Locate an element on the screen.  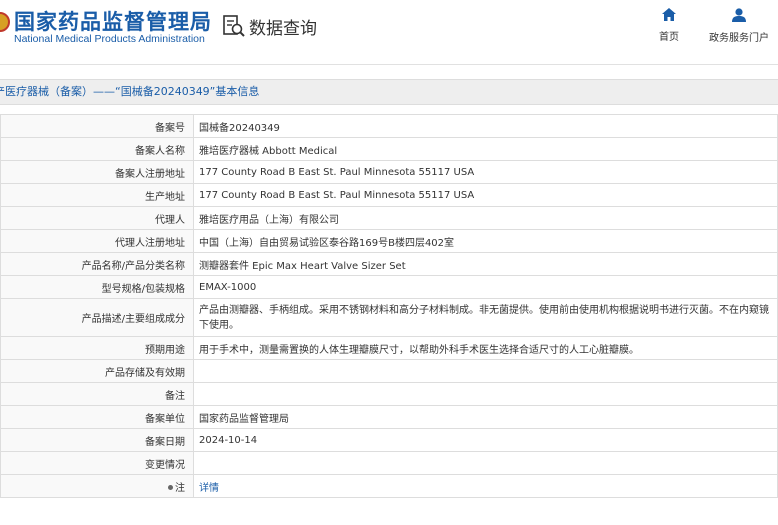
table-row: 备案单位 国家药品监督管理局 is located at coordinates (389, 417).